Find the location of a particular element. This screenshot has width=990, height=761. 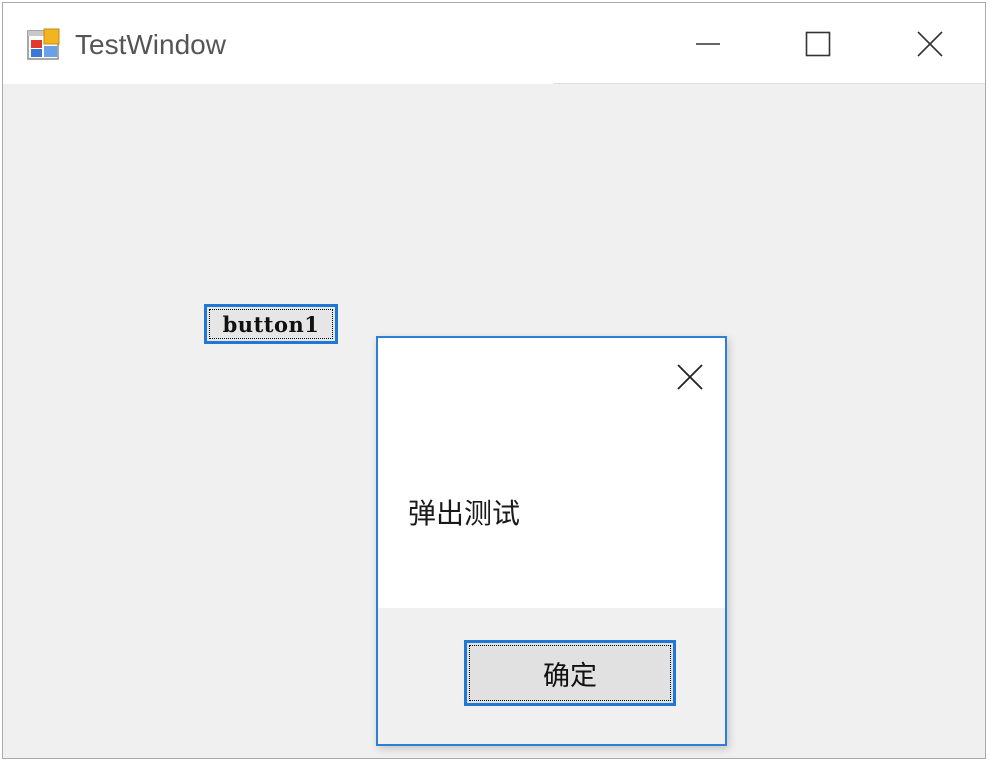

maximize-button is located at coordinates (818, 43).